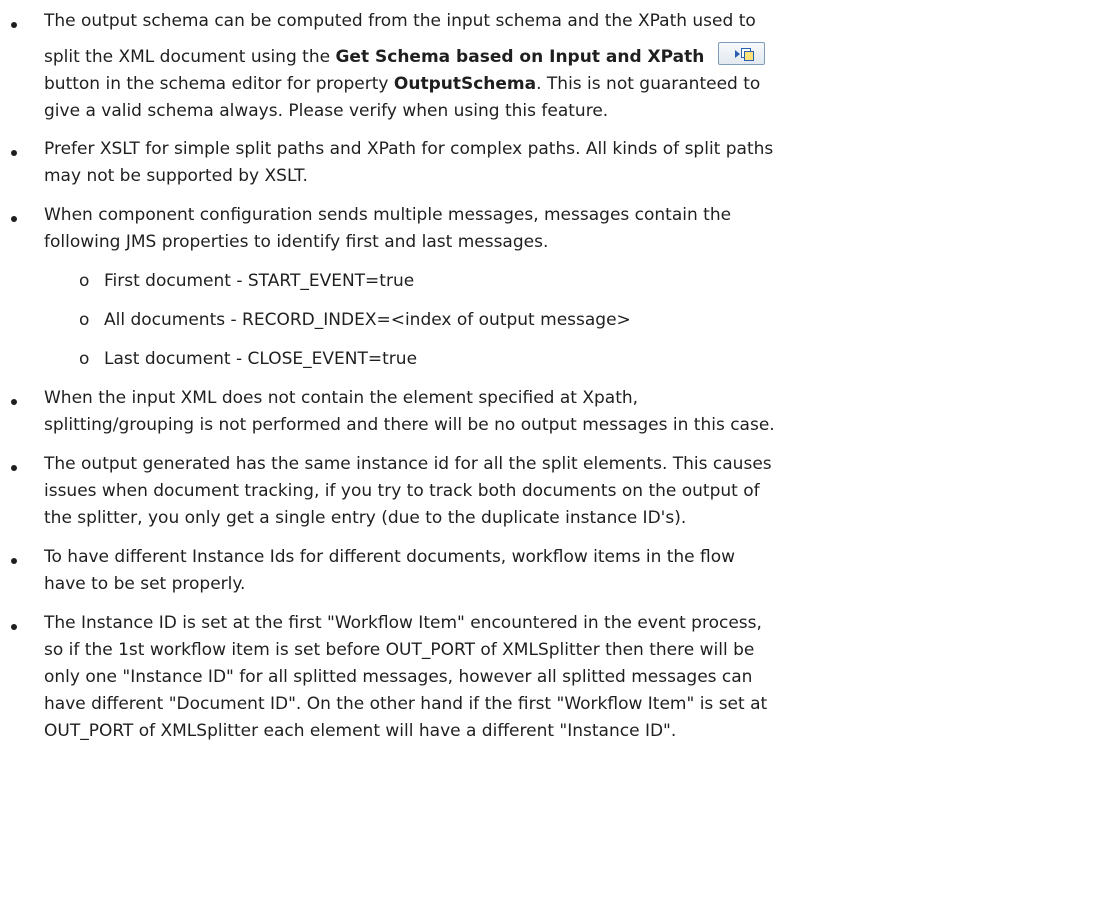  What do you see at coordinates (465, 84) in the screenshot?
I see `property-name: OutputSchema` at bounding box center [465, 84].